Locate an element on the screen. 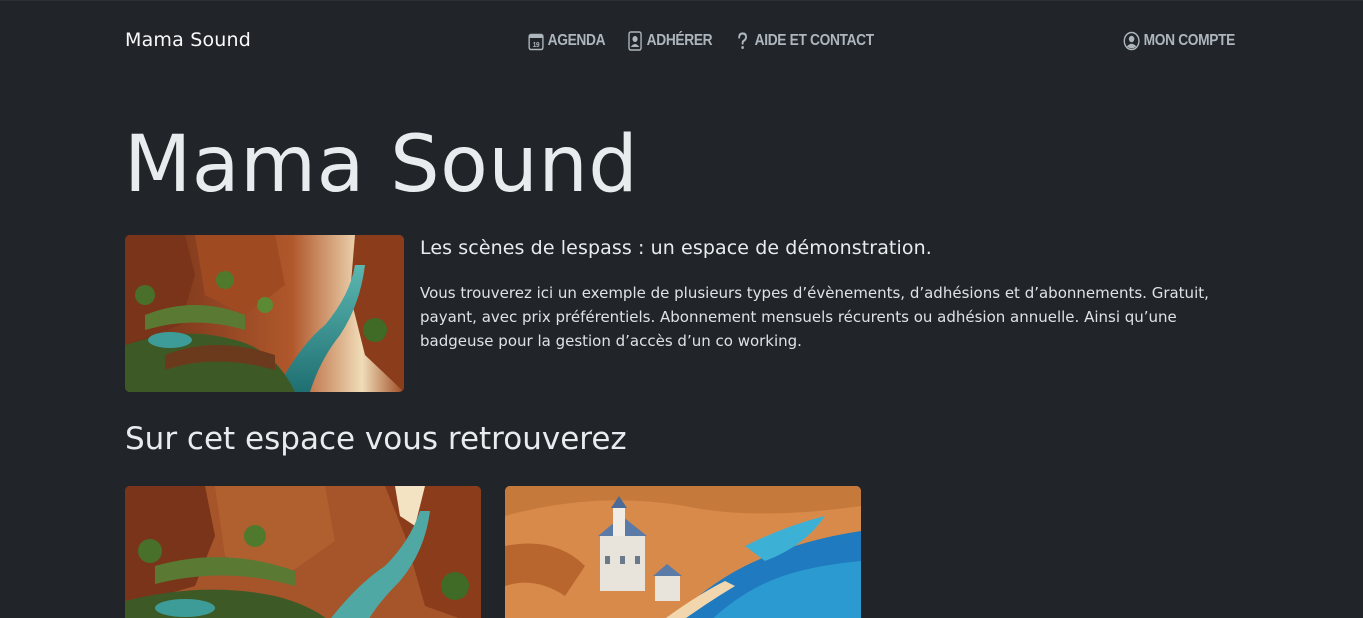  nav-agenda-link: 19 AGENDA is located at coordinates (566, 41).